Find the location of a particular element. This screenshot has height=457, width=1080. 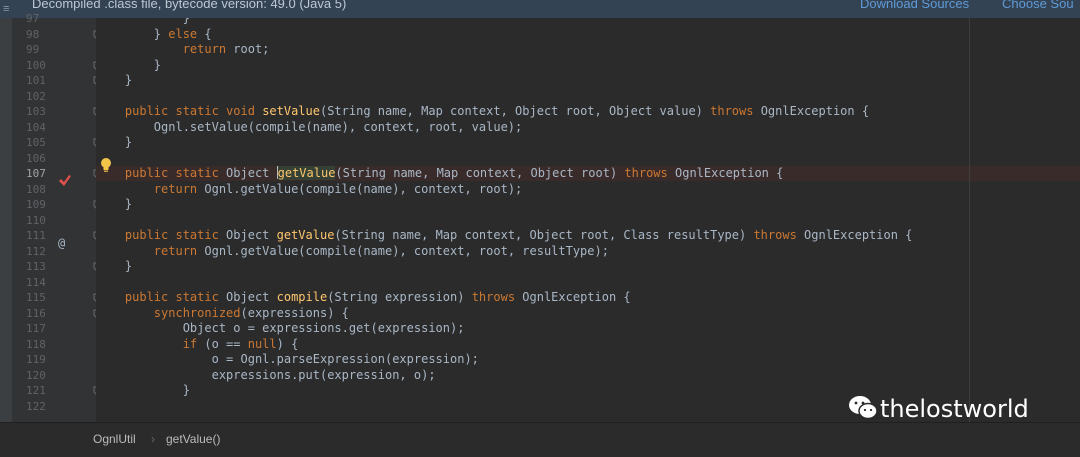

code-token: (o == is located at coordinates (222, 343).